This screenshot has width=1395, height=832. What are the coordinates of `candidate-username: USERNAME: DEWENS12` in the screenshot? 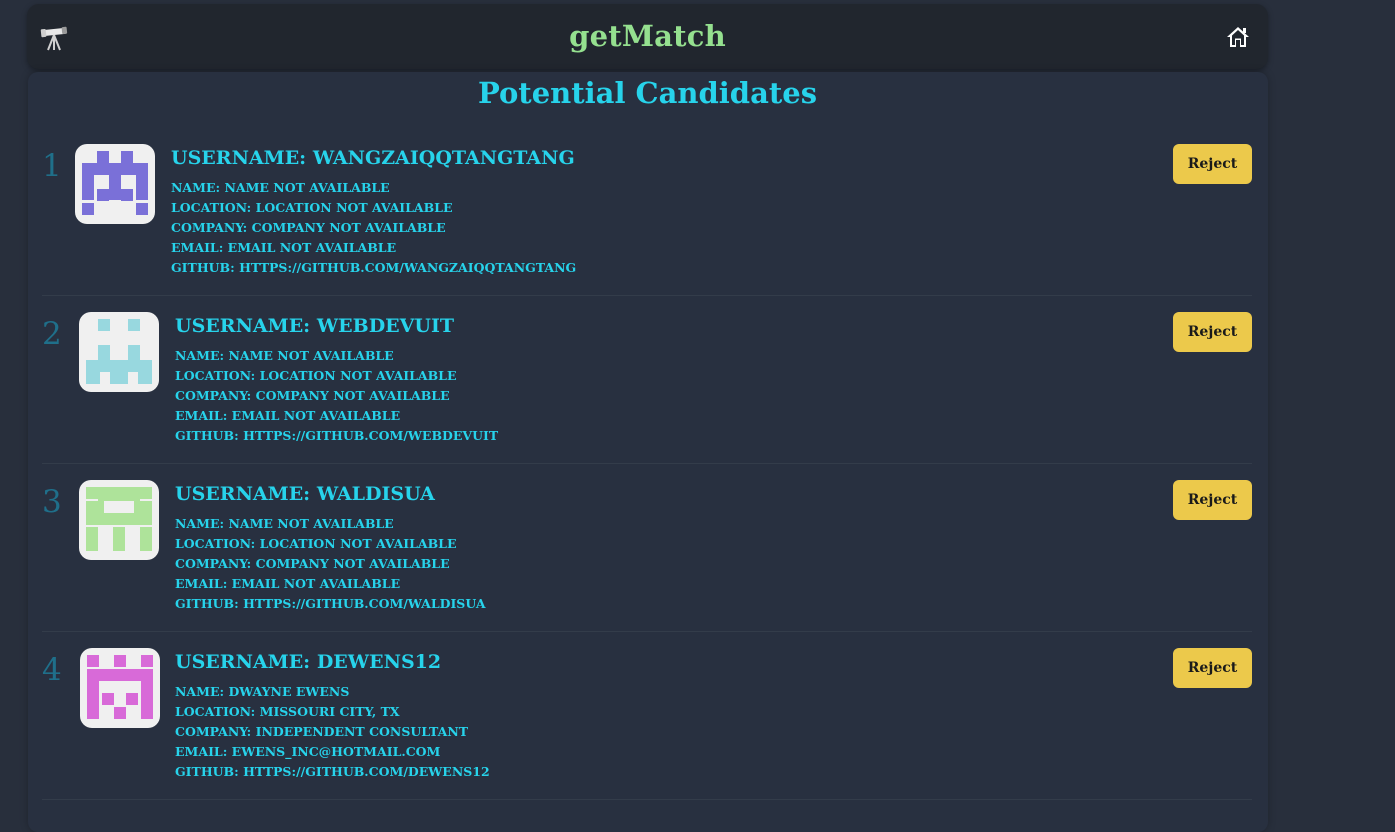 It's located at (308, 662).